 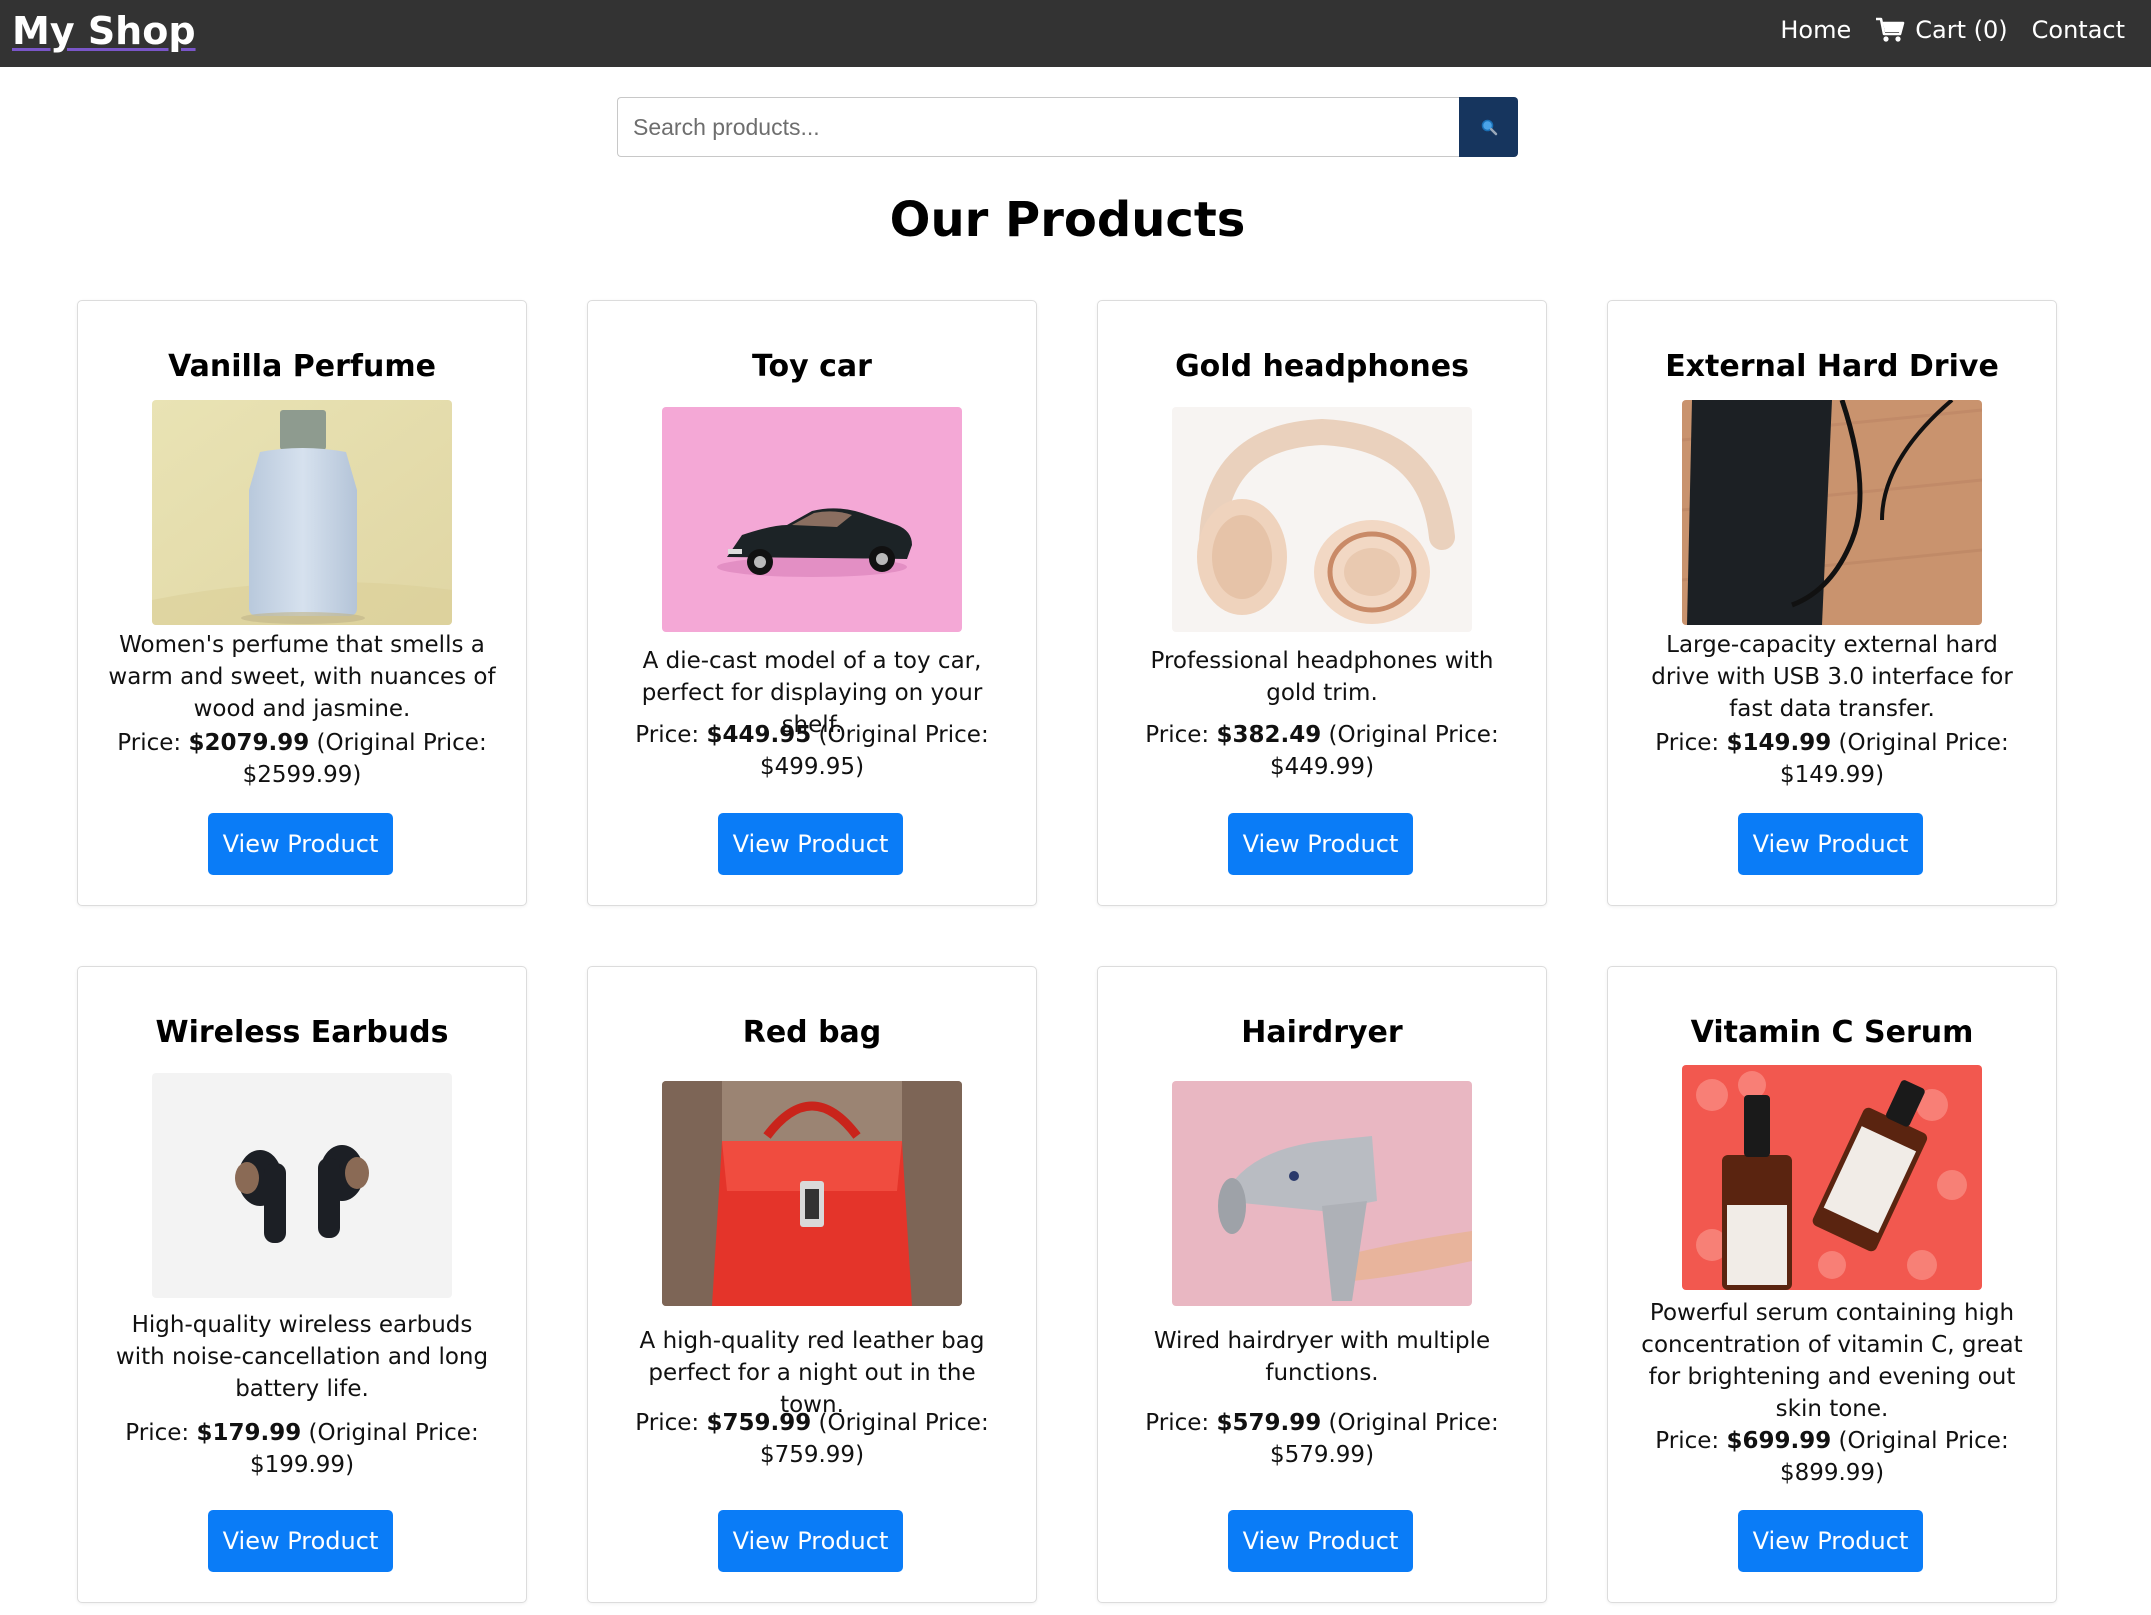 What do you see at coordinates (1322, 1193) in the screenshot?
I see `product-image-hairdryer` at bounding box center [1322, 1193].